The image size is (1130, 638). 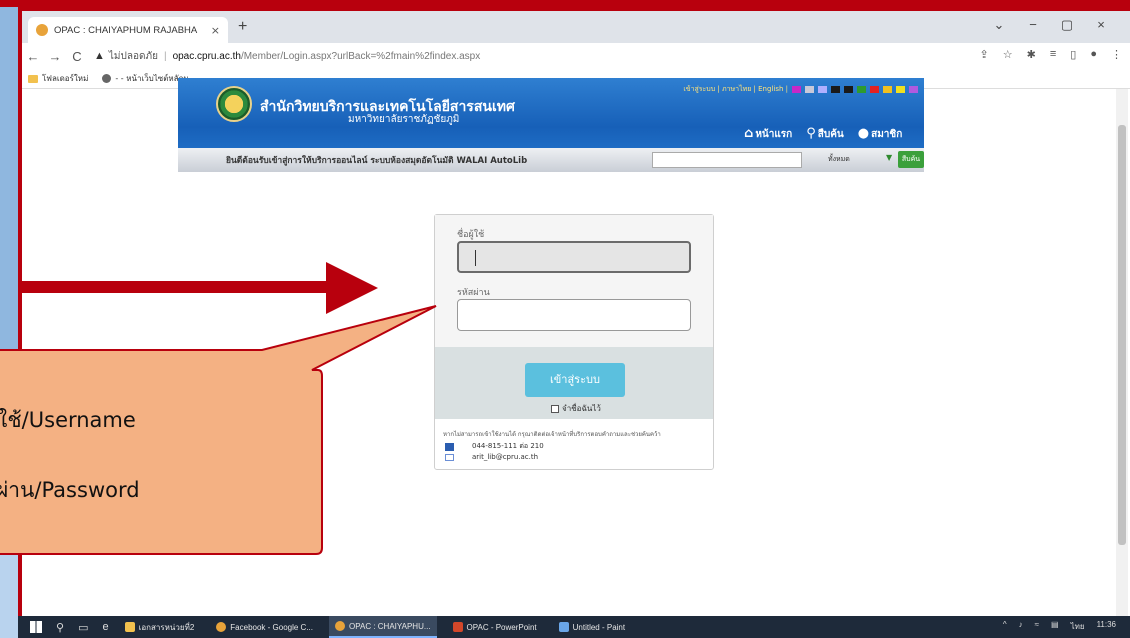 I want to click on site-search-input, so click(x=727, y=160).